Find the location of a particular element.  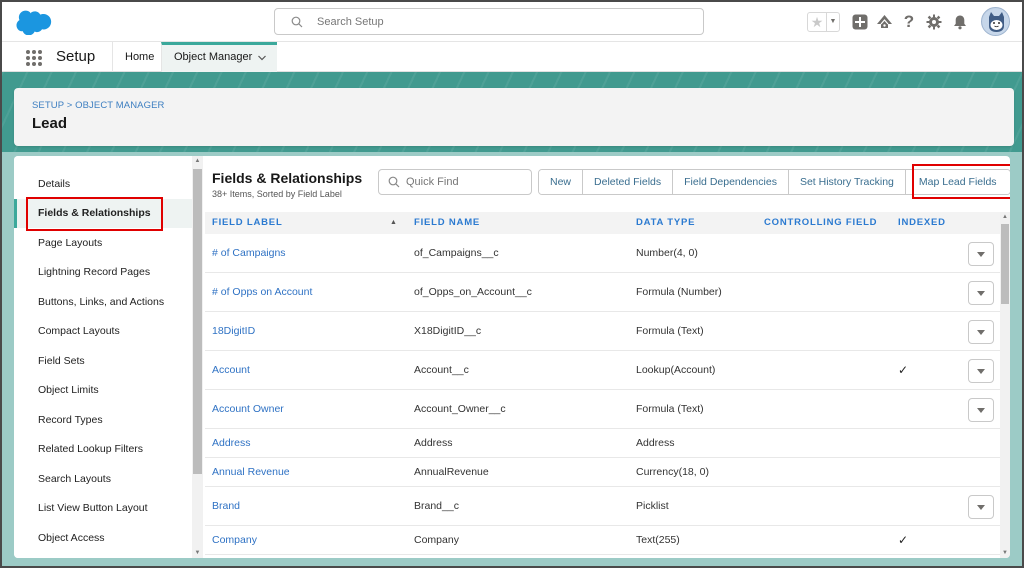

field-label-link: # of Opps on Account is located at coordinates (262, 292).